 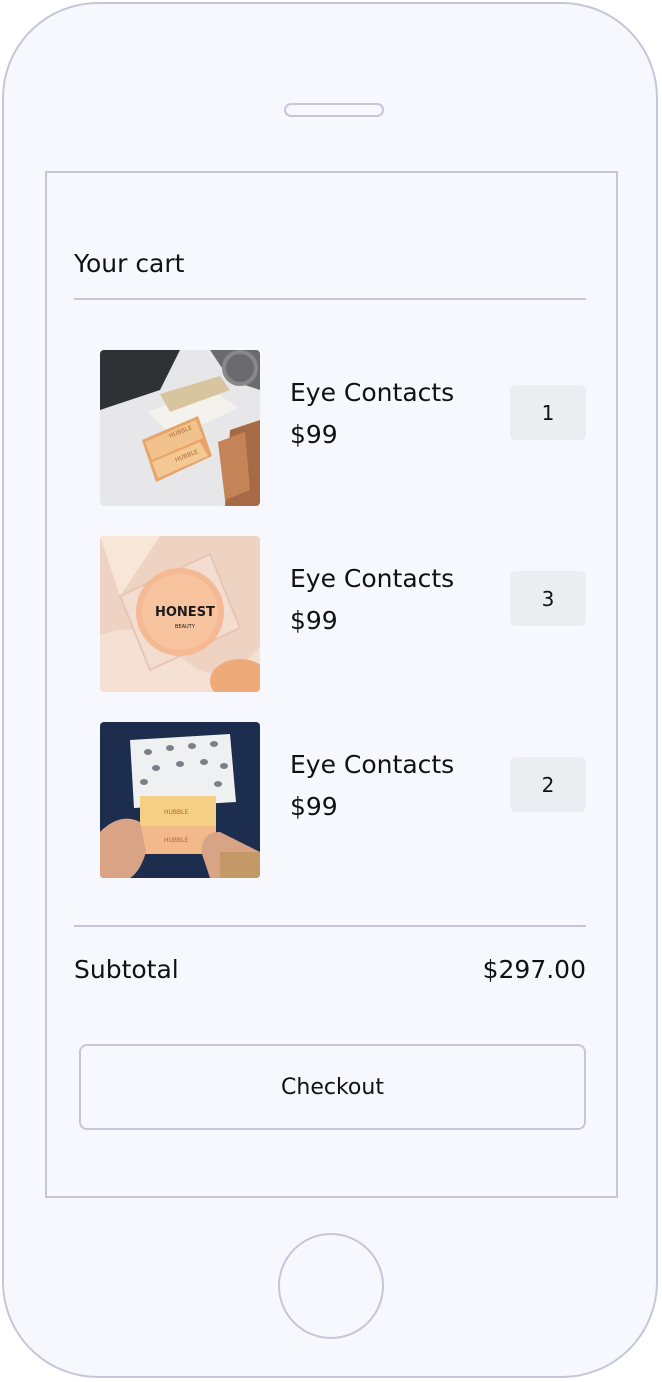 What do you see at coordinates (334, 110) in the screenshot?
I see `speaker-slot` at bounding box center [334, 110].